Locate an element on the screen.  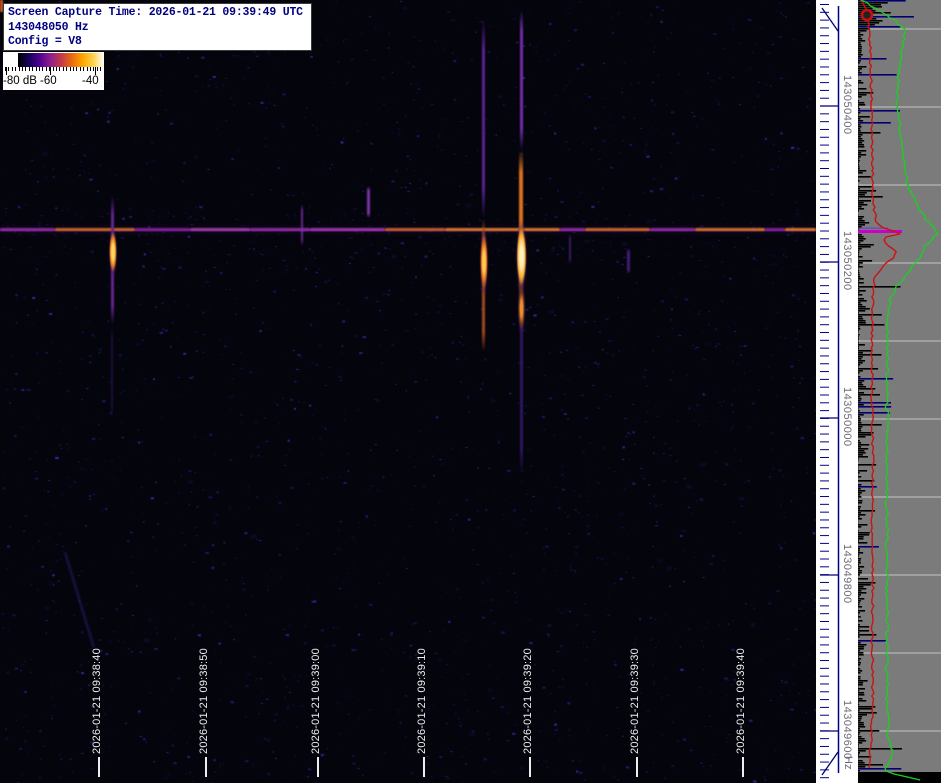
time-axis-label: 2026-01-21 09:39:30 is located at coordinates (635, 701).